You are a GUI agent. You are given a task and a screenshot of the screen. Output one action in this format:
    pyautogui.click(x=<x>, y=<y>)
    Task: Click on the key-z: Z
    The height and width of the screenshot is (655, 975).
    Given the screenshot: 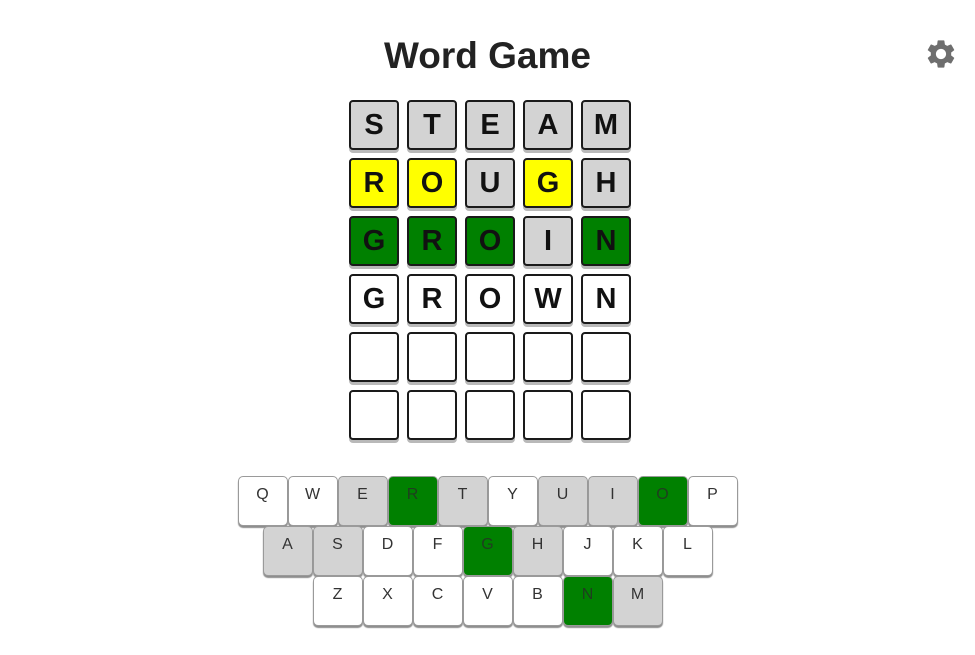 What is the action you would take?
    pyautogui.click(x=337, y=601)
    